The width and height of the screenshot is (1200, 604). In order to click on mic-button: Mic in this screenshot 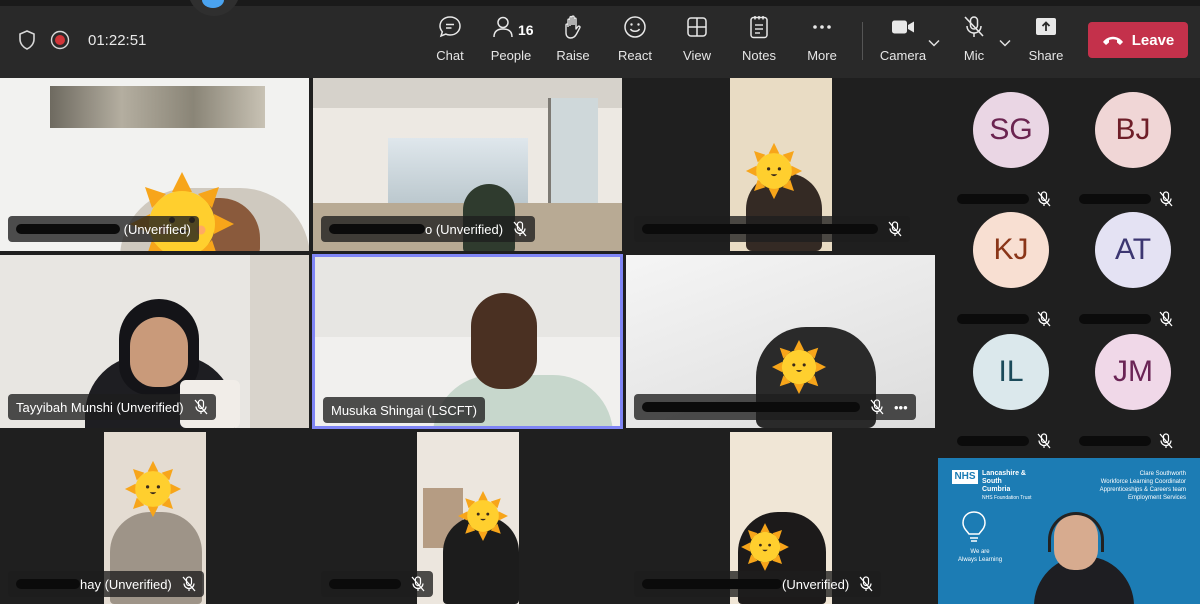, I will do `click(974, 40)`.